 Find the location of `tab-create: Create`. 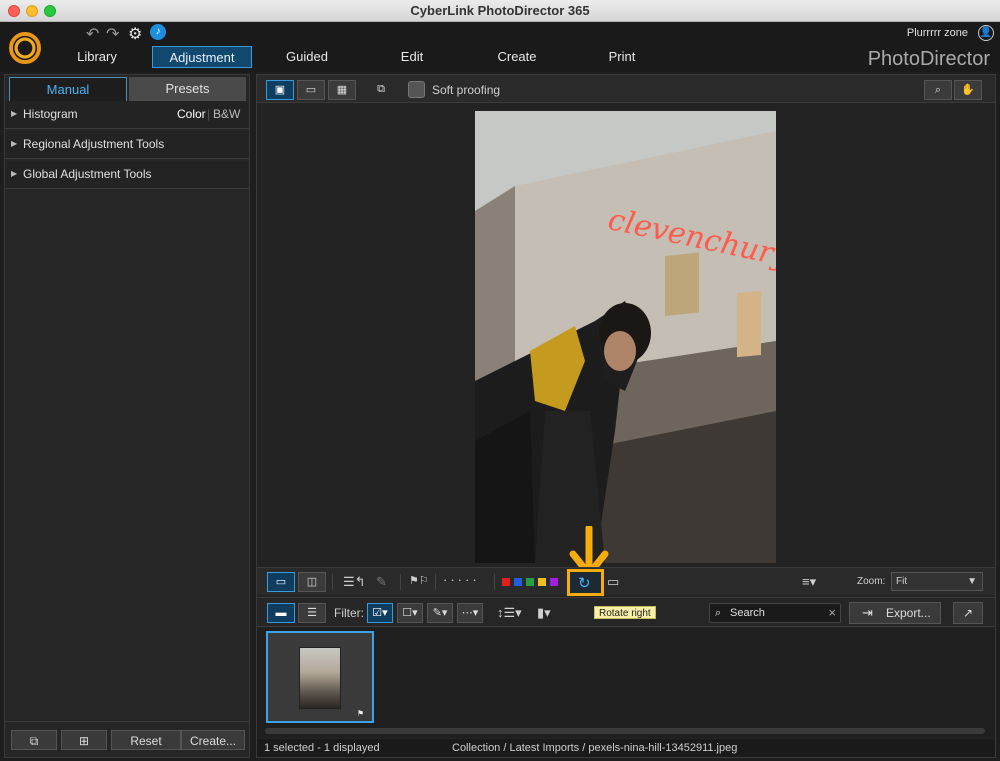

tab-create: Create is located at coordinates (517, 57).